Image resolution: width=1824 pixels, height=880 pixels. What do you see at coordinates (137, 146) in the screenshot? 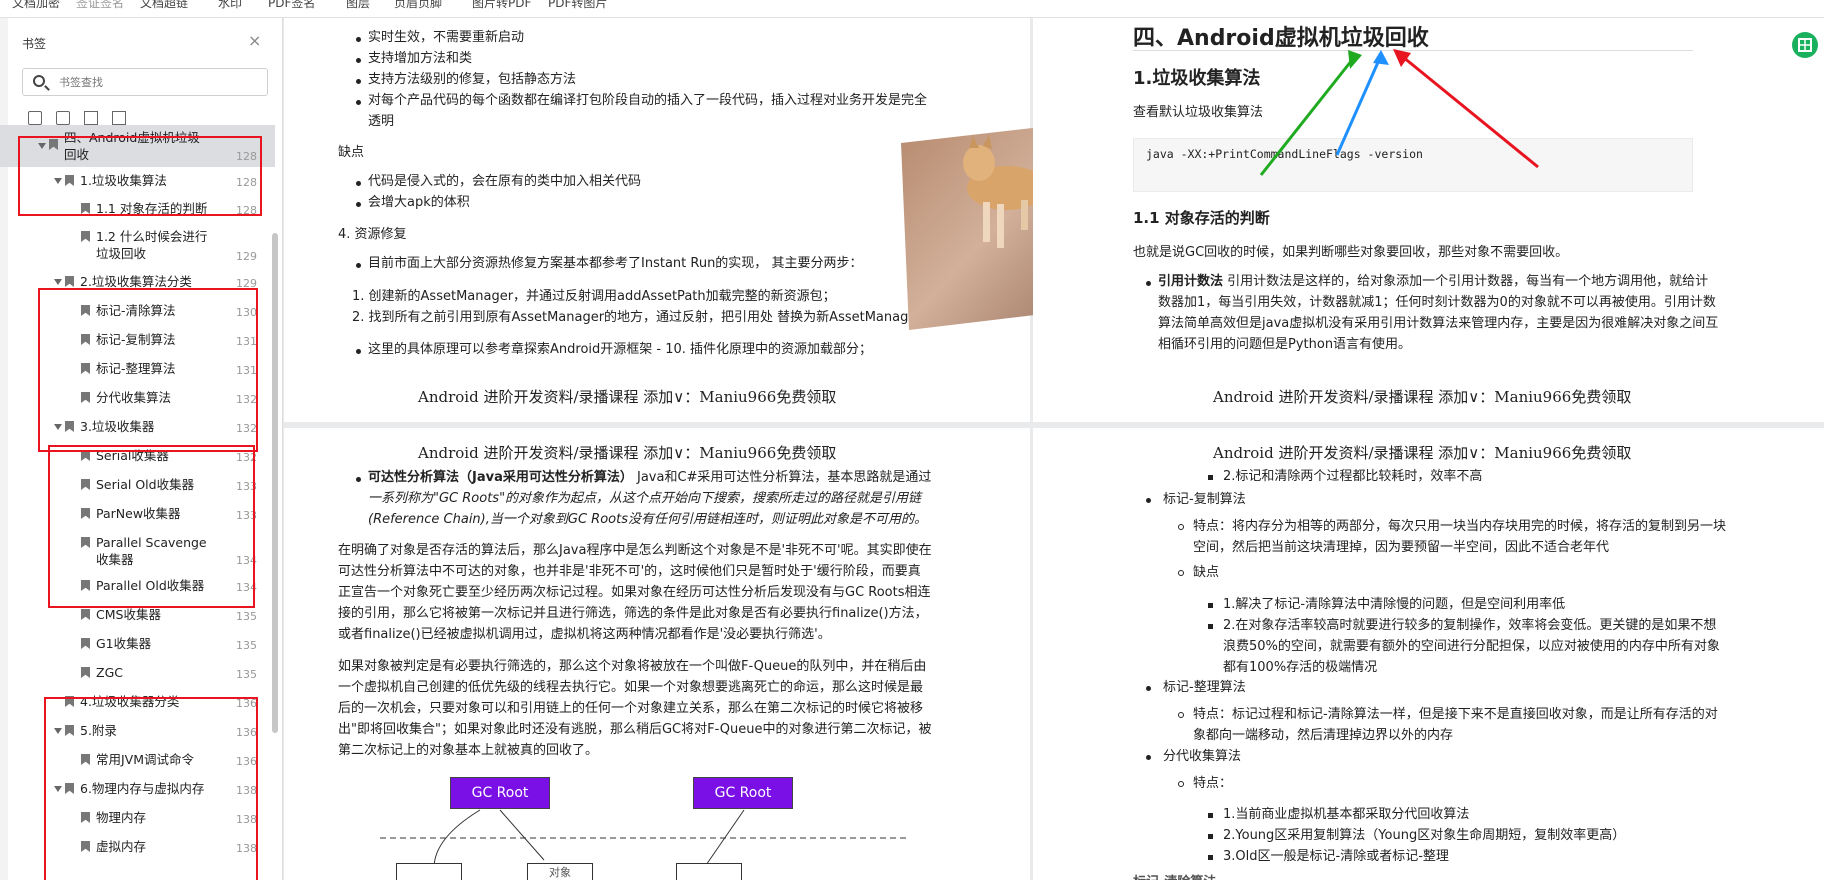
I see `bookmark-item: 四、Android虚拟机垃圾 回收 128` at bounding box center [137, 146].